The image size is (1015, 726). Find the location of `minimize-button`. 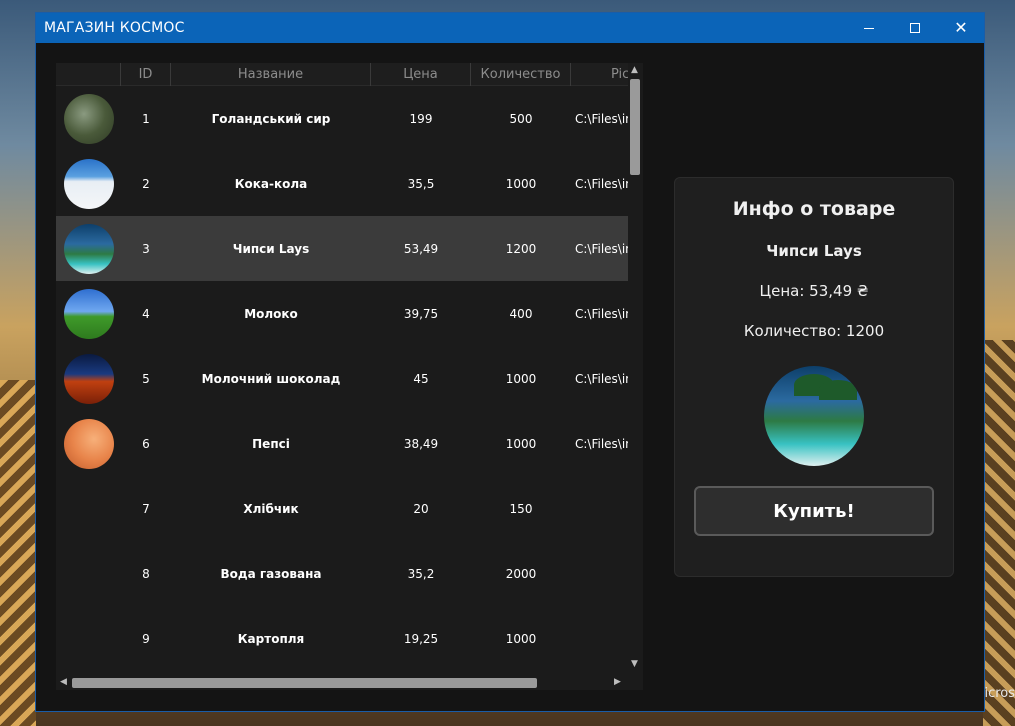

minimize-button is located at coordinates (869, 28).